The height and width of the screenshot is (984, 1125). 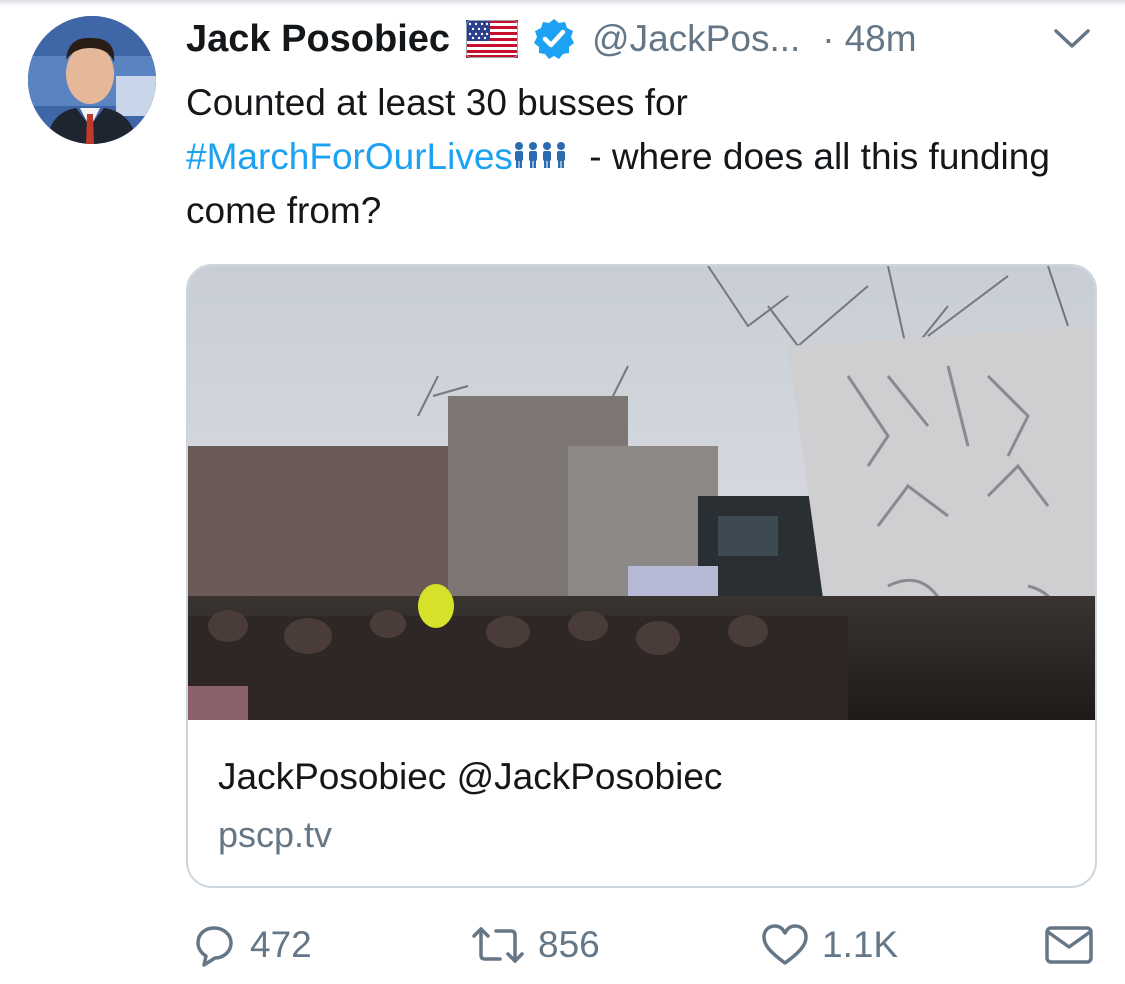 What do you see at coordinates (470, 776) in the screenshot?
I see `card-title: JackPosobiec @JackPosobiec` at bounding box center [470, 776].